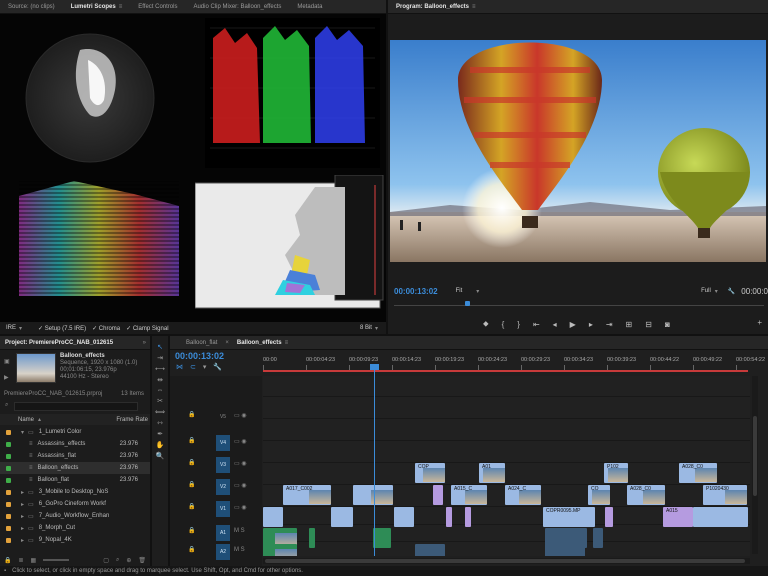 Image resolution: width=768 pixels, height=576 pixels. I want to click on panel-expand-icon: », so click(144, 343).